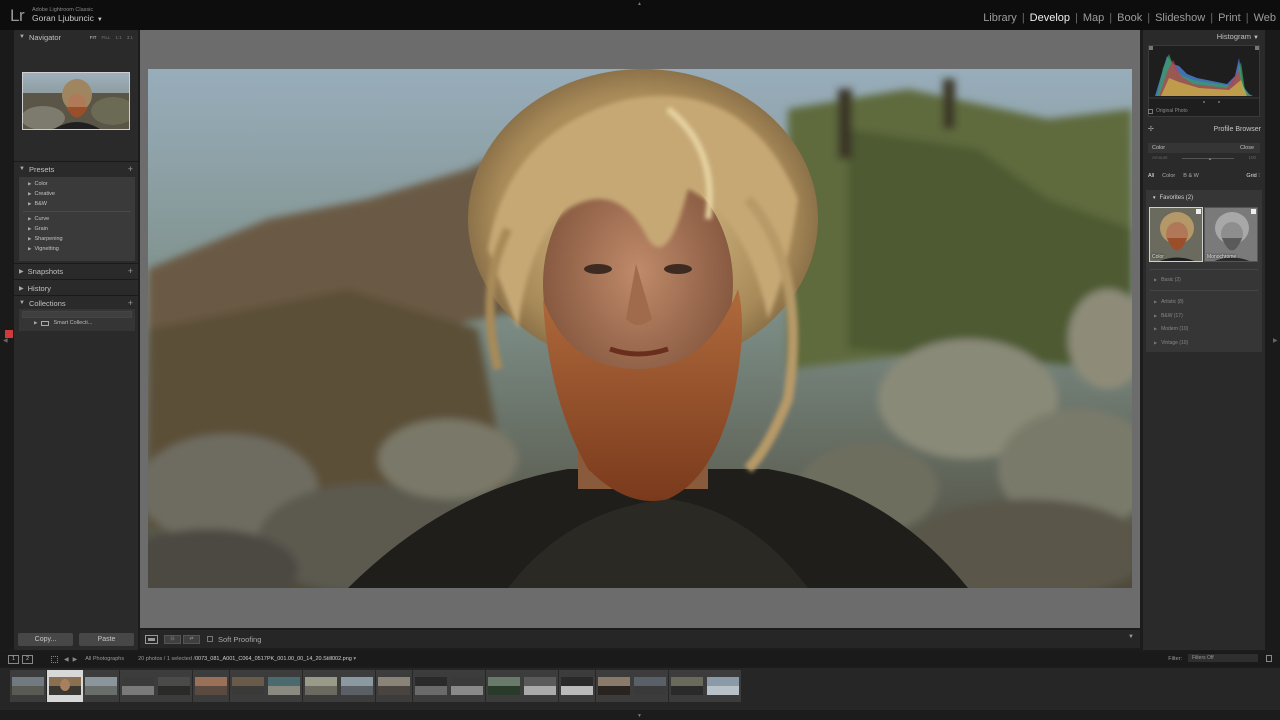 The image size is (1280, 720). I want to click on identity-plate: Adobe Lightroom Classic Goran Ljubuncic ▼, so click(67, 16).